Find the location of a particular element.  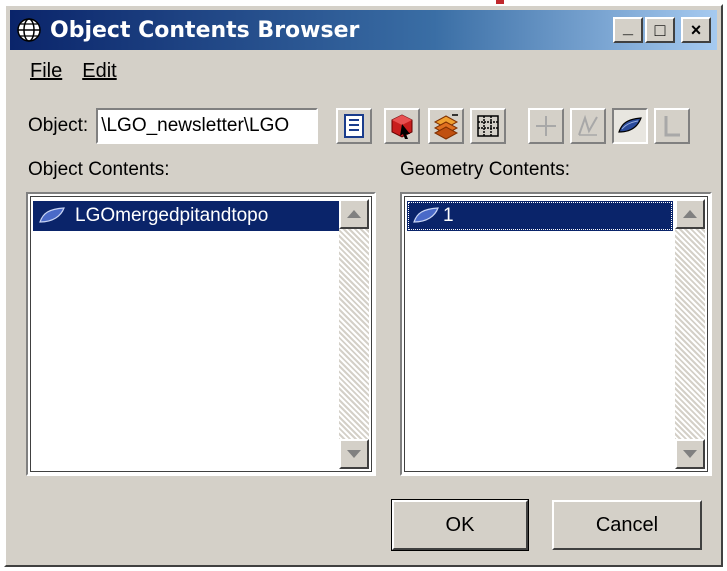

properties-icon is located at coordinates (354, 126).